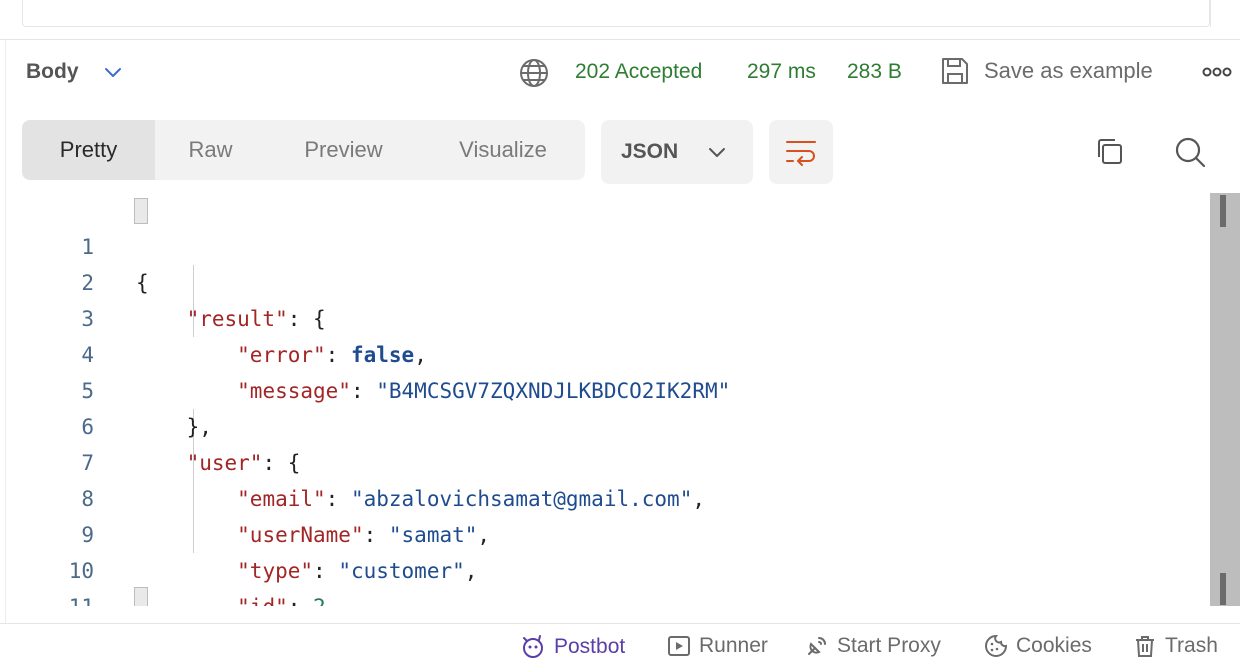 This screenshot has height=664, width=1240. I want to click on body-tab-label: Body, so click(52, 71).